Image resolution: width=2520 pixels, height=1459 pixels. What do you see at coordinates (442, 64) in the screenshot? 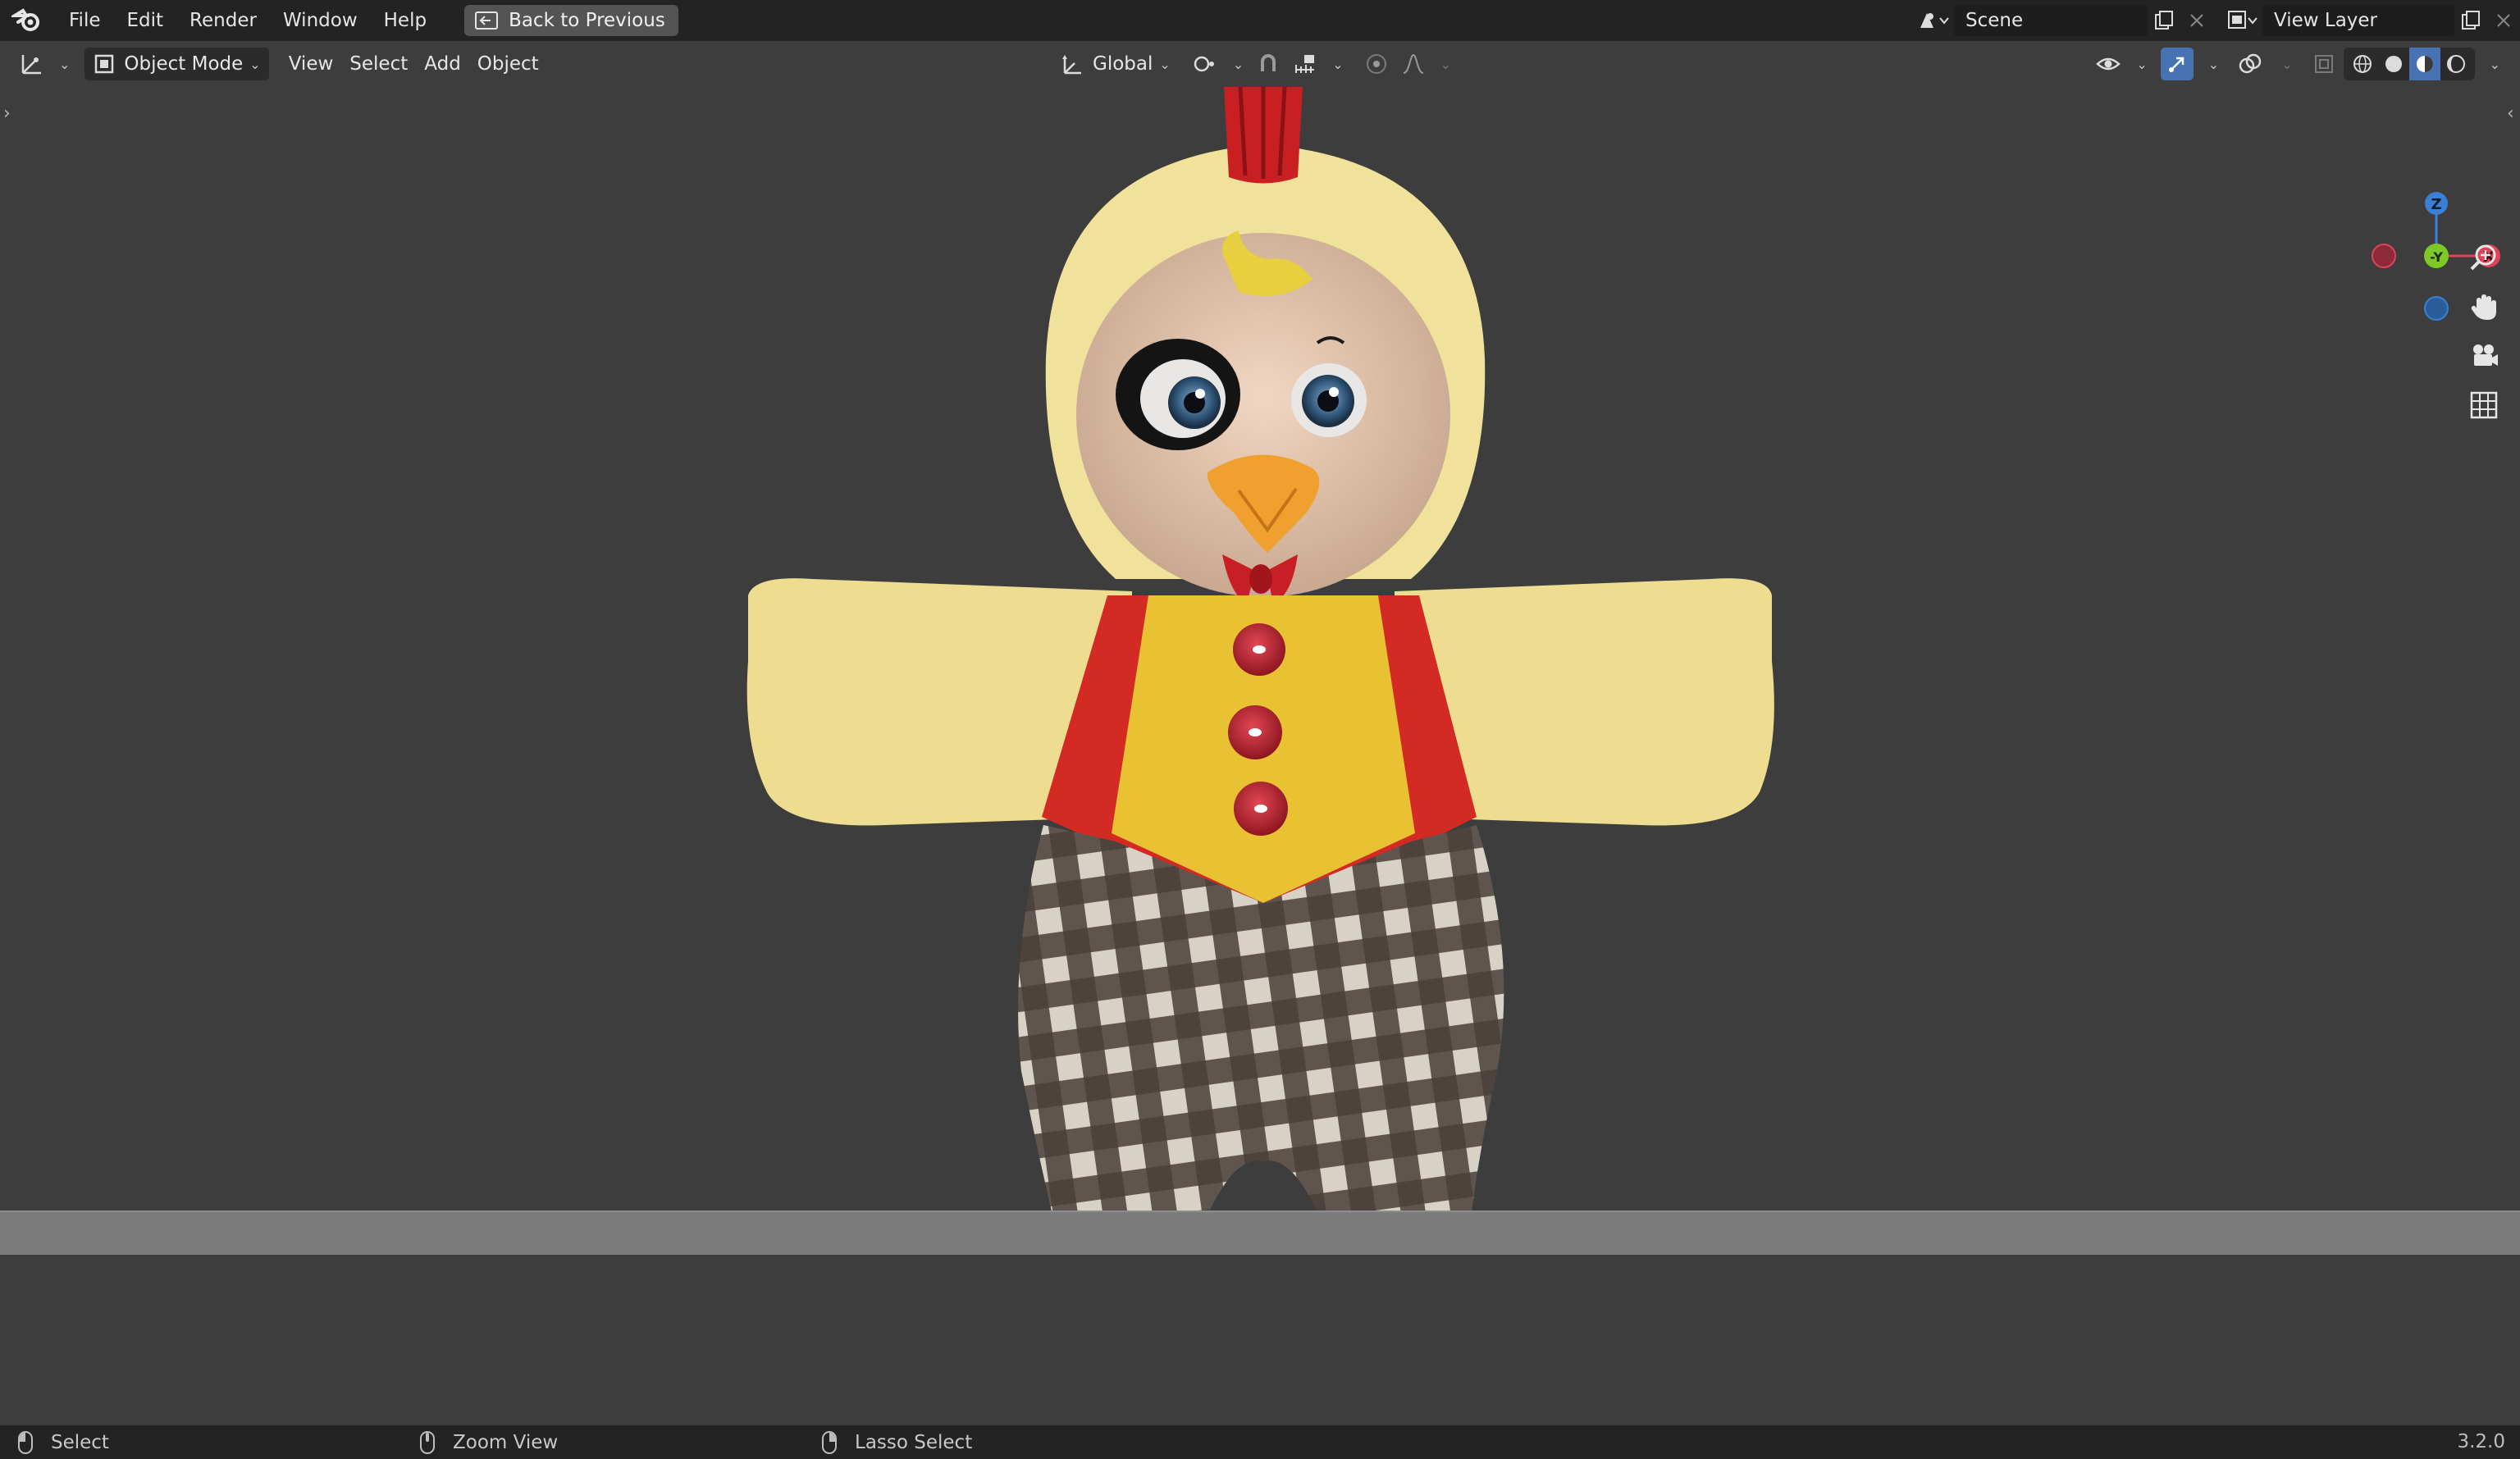
I see `header-menu-add: Add` at bounding box center [442, 64].